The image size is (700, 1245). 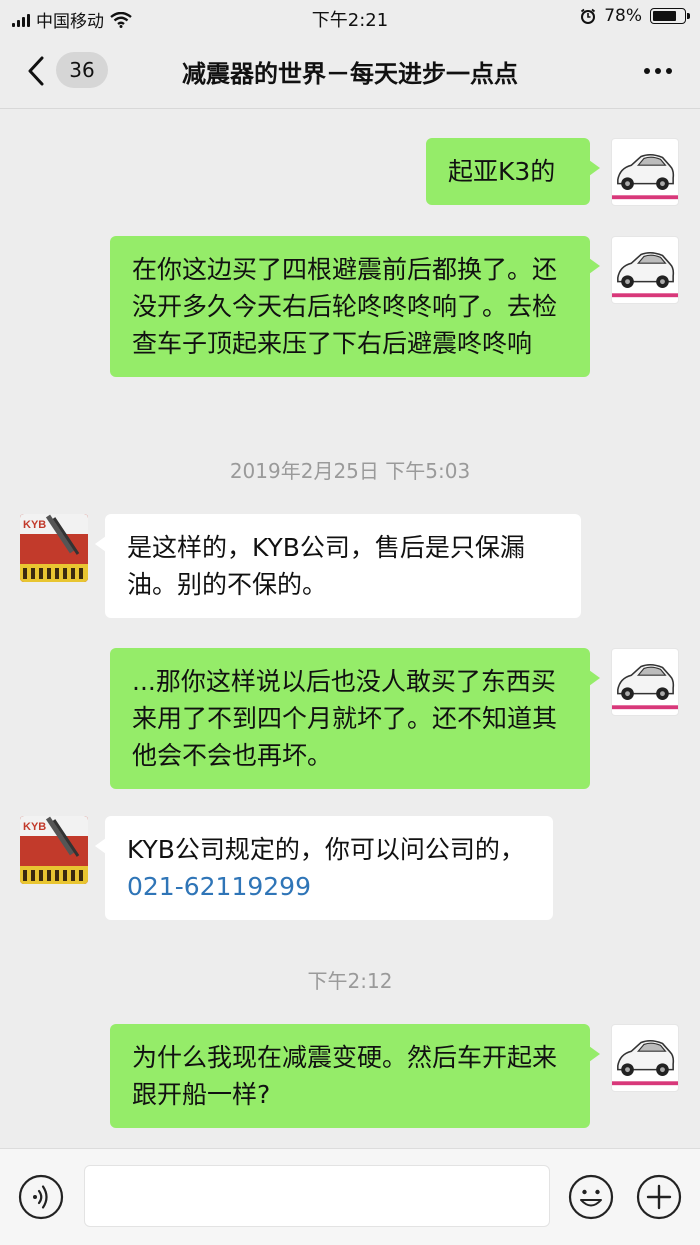 I want to click on chat-title: 减震器的世界－每天进步一点点, so click(x=350, y=74).